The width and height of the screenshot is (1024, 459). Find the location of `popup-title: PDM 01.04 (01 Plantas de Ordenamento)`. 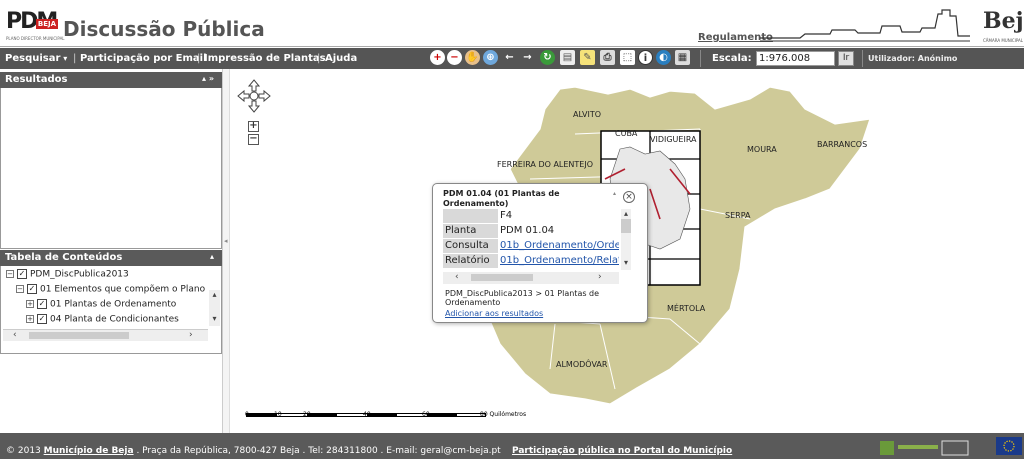

popup-title: PDM 01.04 (01 Plantas de Ordenamento) is located at coordinates (501, 198).